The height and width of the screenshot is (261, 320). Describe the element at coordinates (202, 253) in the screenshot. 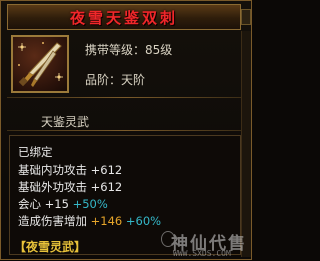

I see `watermark-url: WWW.SXDS.COM` at that location.